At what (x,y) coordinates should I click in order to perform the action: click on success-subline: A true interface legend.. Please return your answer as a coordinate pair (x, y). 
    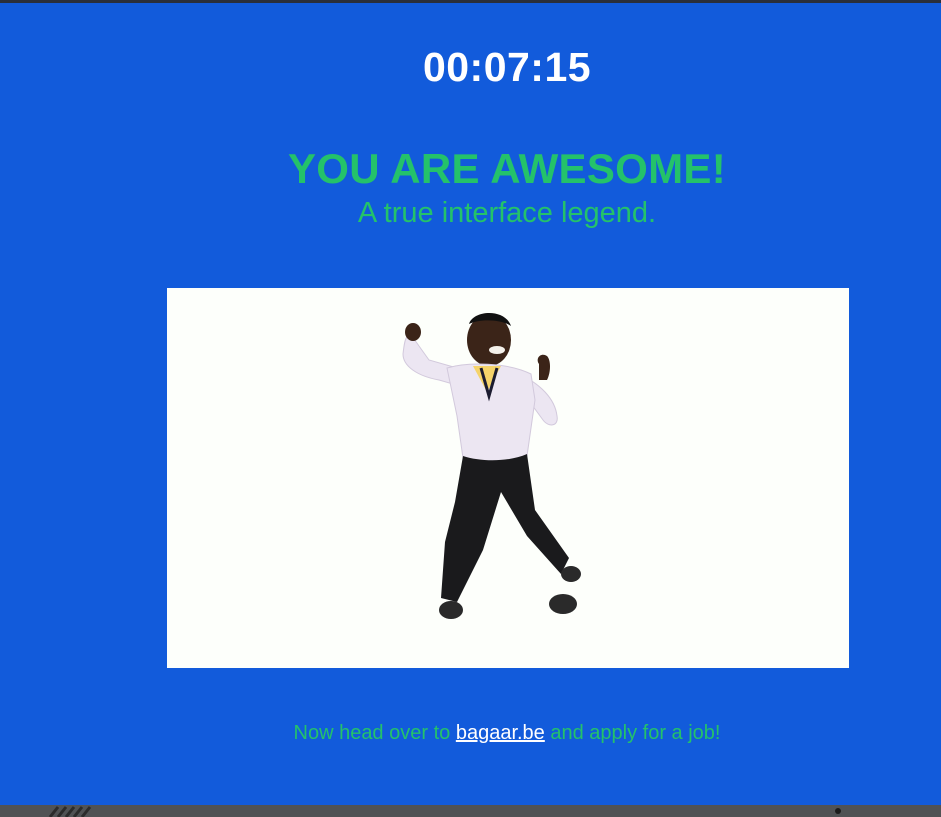
    Looking at the image, I should click on (507, 213).